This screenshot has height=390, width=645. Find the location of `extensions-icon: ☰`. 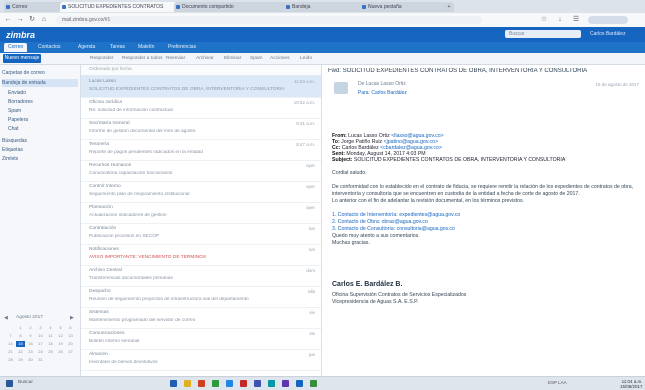

extensions-icon: ☰ is located at coordinates (576, 20).